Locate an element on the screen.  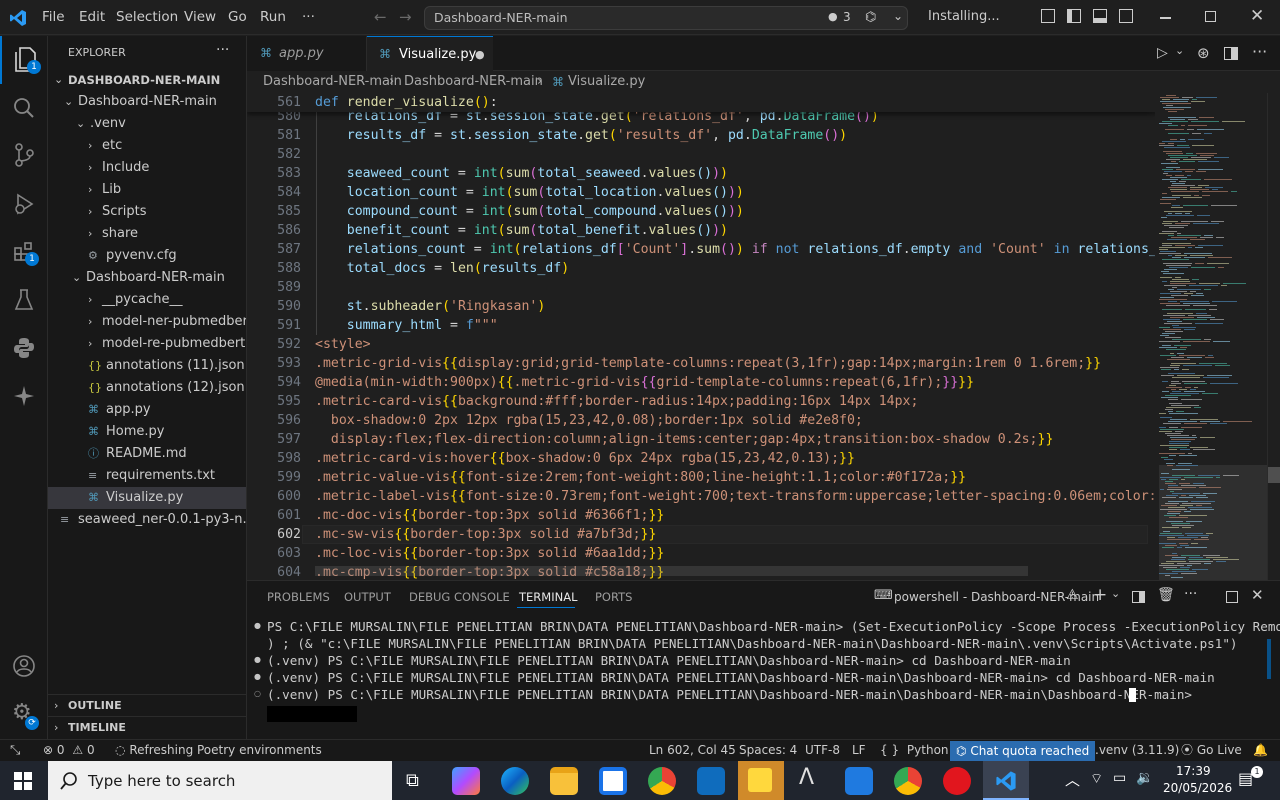
horizontal-scrollbar-thumb is located at coordinates (671, 571).